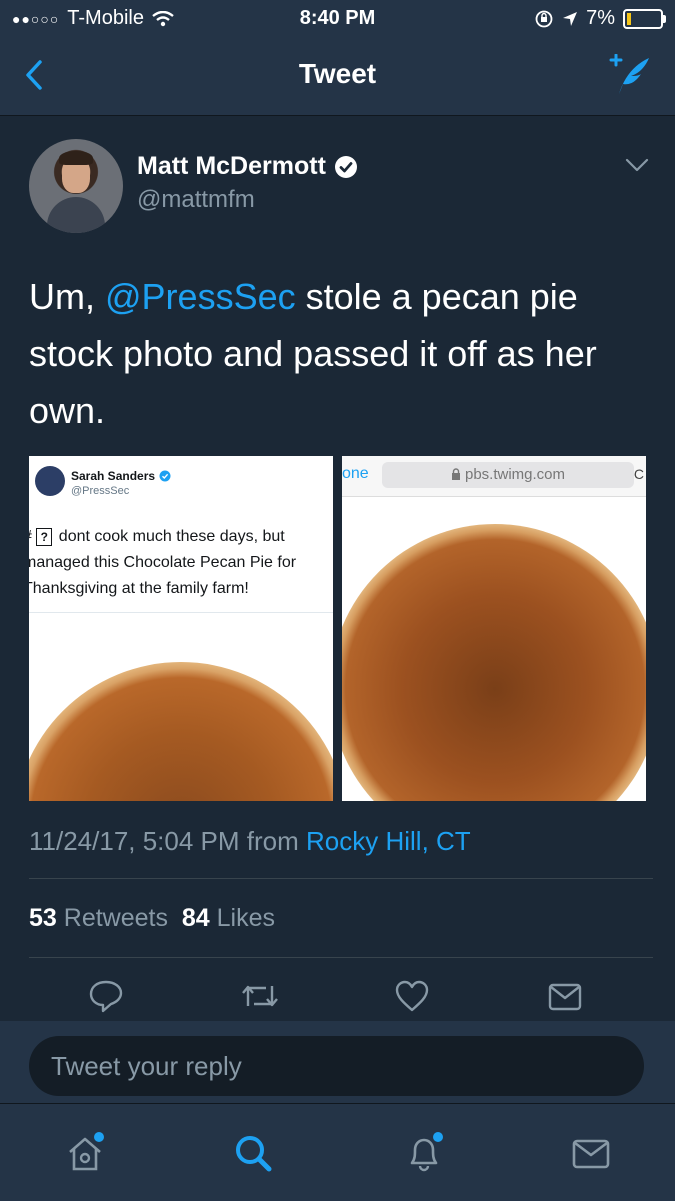 Image resolution: width=675 pixels, height=1201 pixels. What do you see at coordinates (165, 476) in the screenshot?
I see `screenshot-verified-icon` at bounding box center [165, 476].